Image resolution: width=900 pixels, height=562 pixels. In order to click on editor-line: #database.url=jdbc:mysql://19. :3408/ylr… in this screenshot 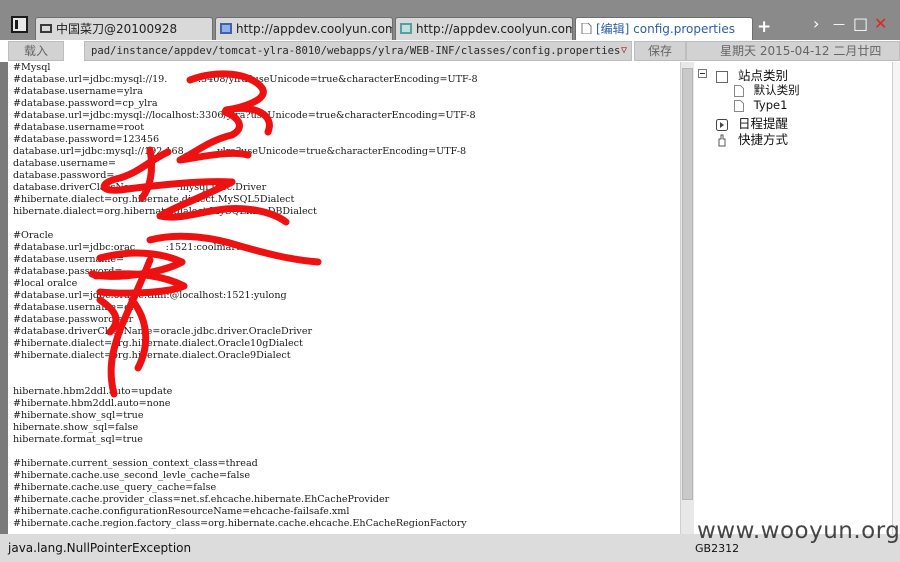, I will do `click(245, 79)`.